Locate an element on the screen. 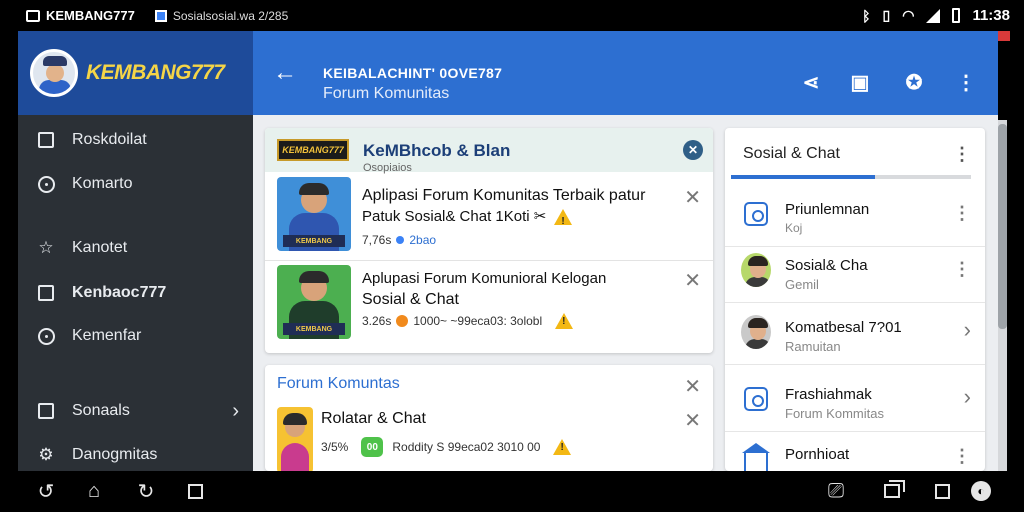  side-item-title: Pornhioat is located at coordinates (817, 454).